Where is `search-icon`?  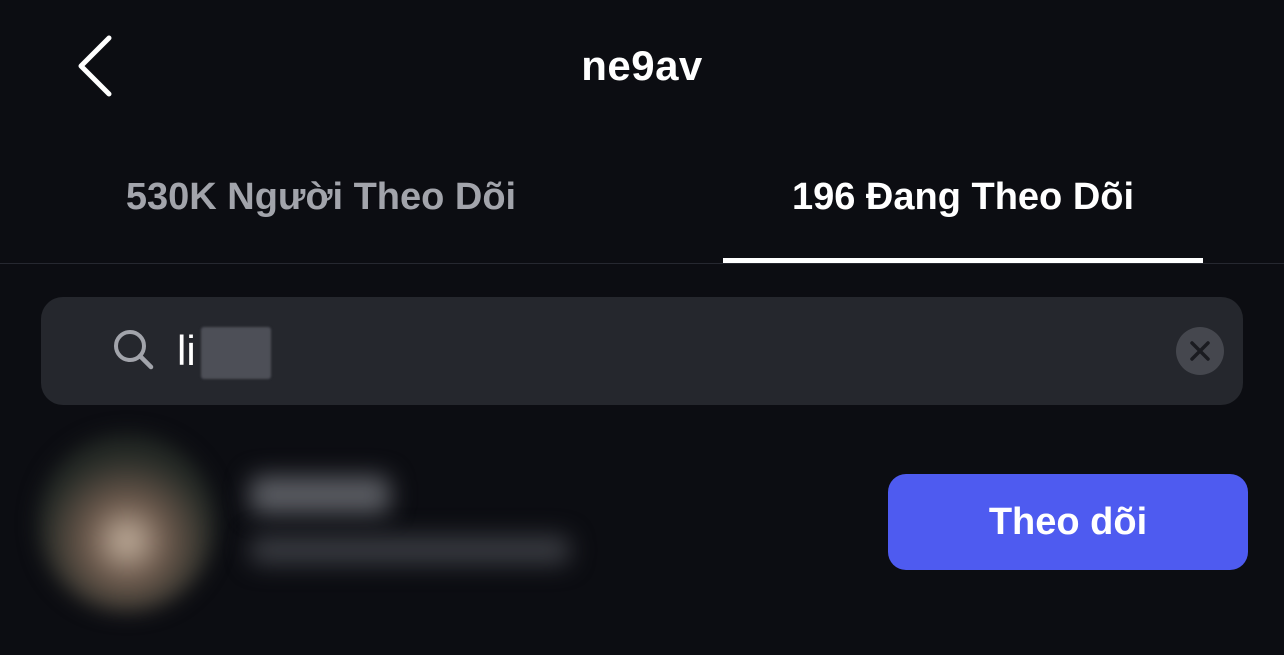
search-icon is located at coordinates (134, 350).